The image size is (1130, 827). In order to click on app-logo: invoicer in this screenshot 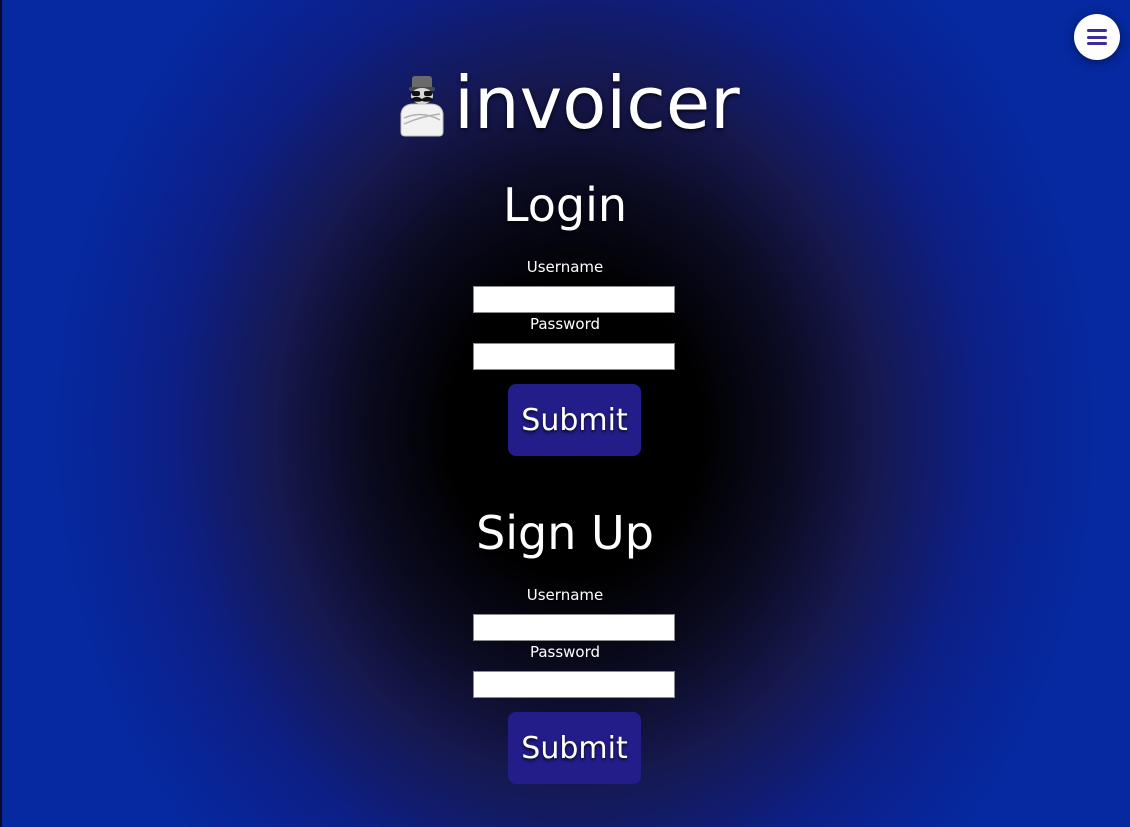, I will do `click(568, 103)`.